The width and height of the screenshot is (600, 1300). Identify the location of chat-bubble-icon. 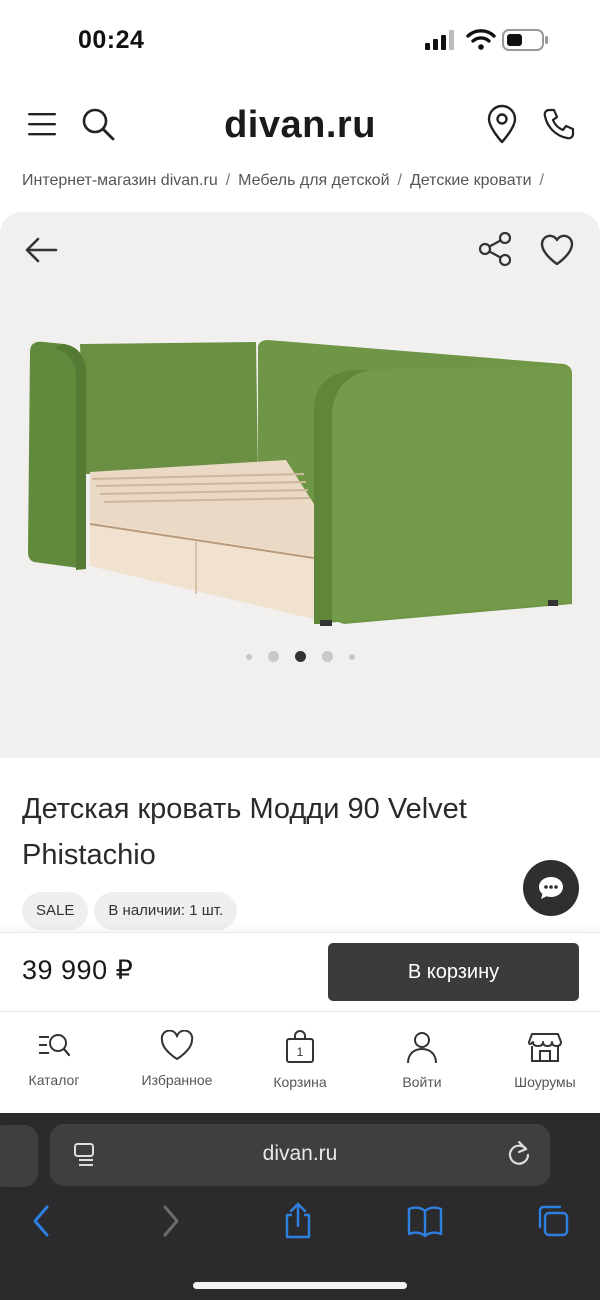
(551, 888).